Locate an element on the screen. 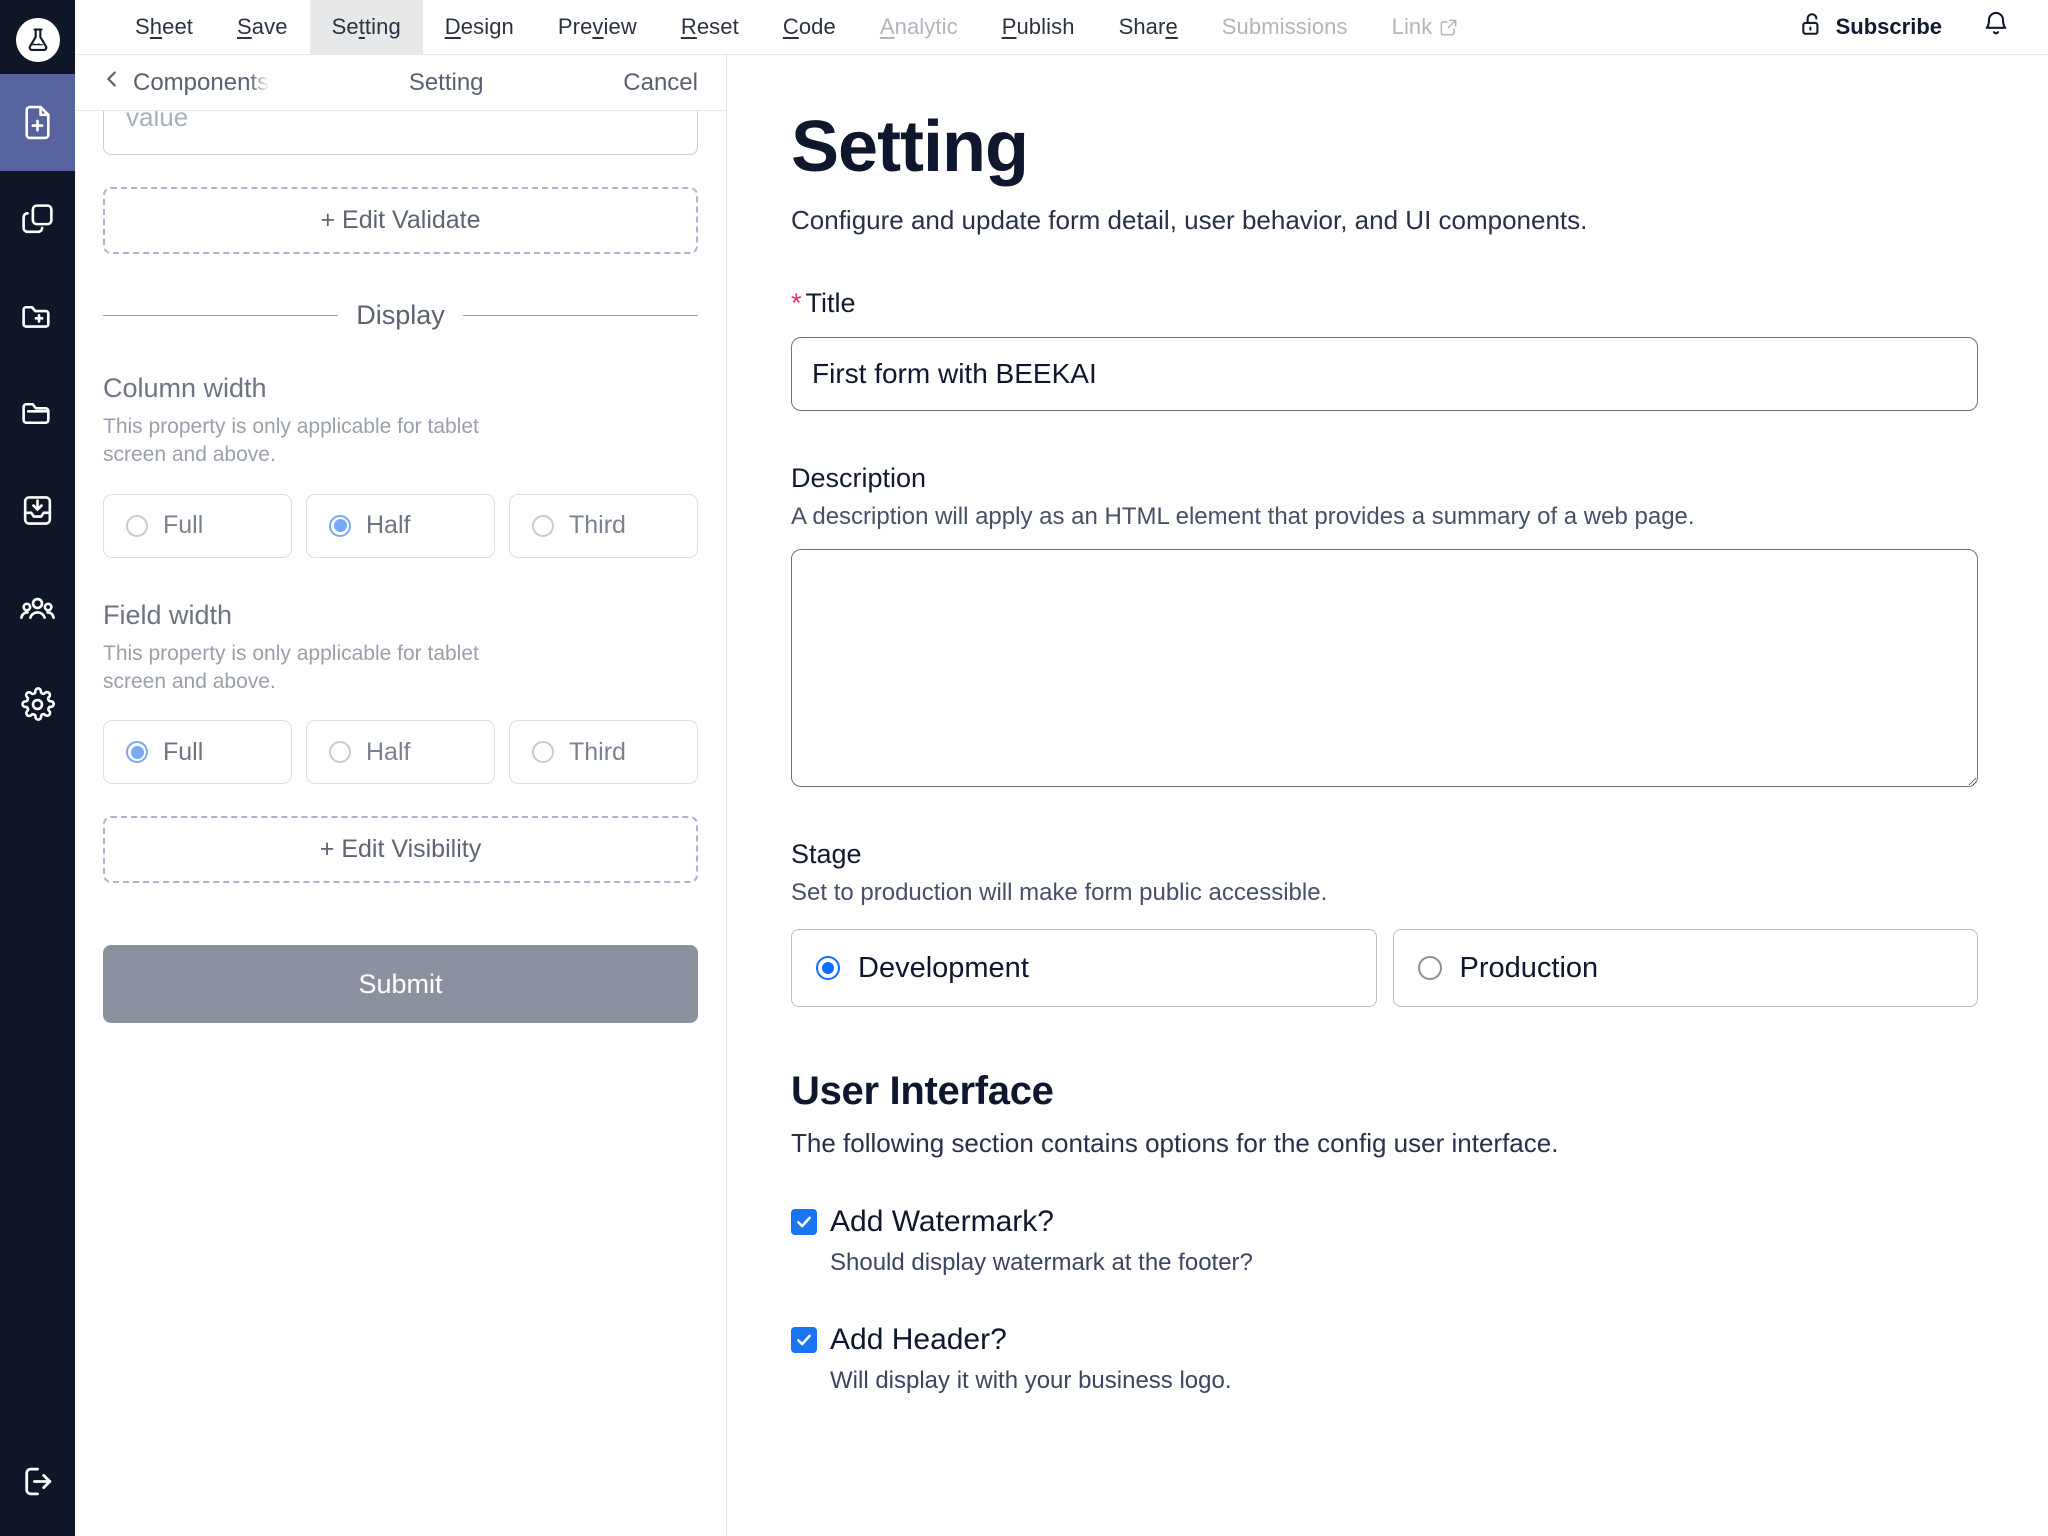 The image size is (2048, 1536). value-input: value is located at coordinates (400, 133).